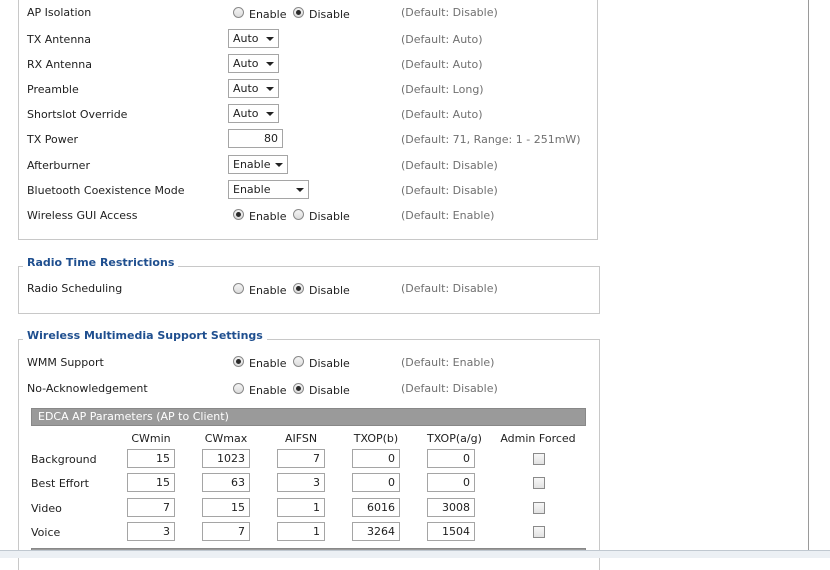  What do you see at coordinates (226, 531) in the screenshot?
I see `voice-cwmax-input: 7` at bounding box center [226, 531].